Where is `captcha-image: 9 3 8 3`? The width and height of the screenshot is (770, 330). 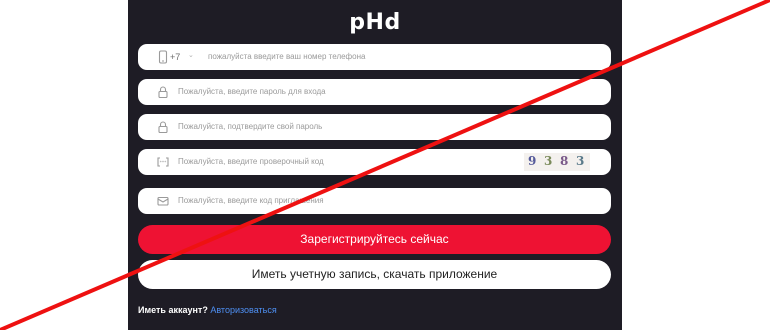
captcha-image: 9 3 8 3 is located at coordinates (557, 162).